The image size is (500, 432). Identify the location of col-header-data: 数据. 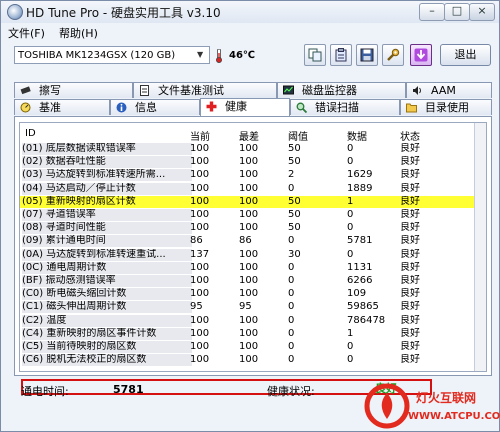
(357, 135).